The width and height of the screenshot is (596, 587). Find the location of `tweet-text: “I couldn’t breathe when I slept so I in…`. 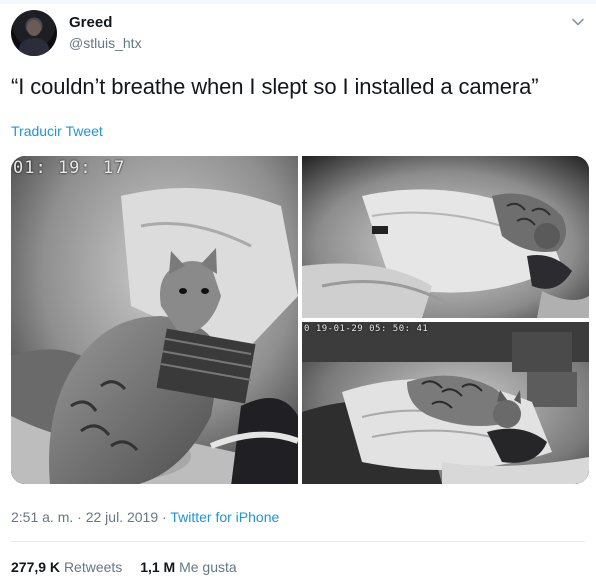

tweet-text: “I couldn’t breathe when I slept so I in… is located at coordinates (275, 86).